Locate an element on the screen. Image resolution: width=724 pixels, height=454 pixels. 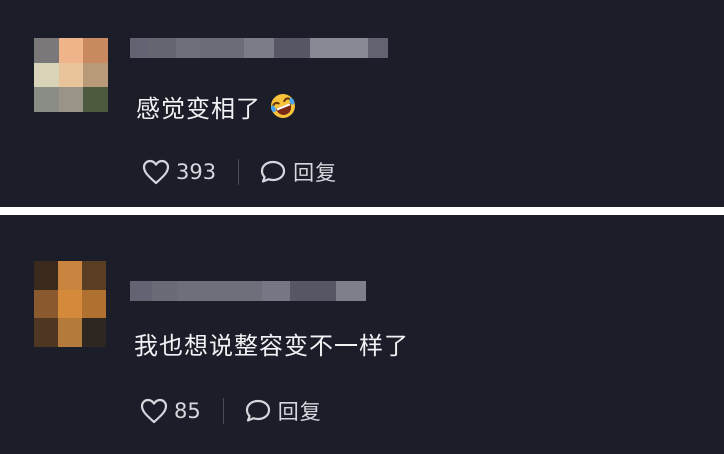
comment-text: 我也想说整容变不一样了 is located at coordinates (271, 343).